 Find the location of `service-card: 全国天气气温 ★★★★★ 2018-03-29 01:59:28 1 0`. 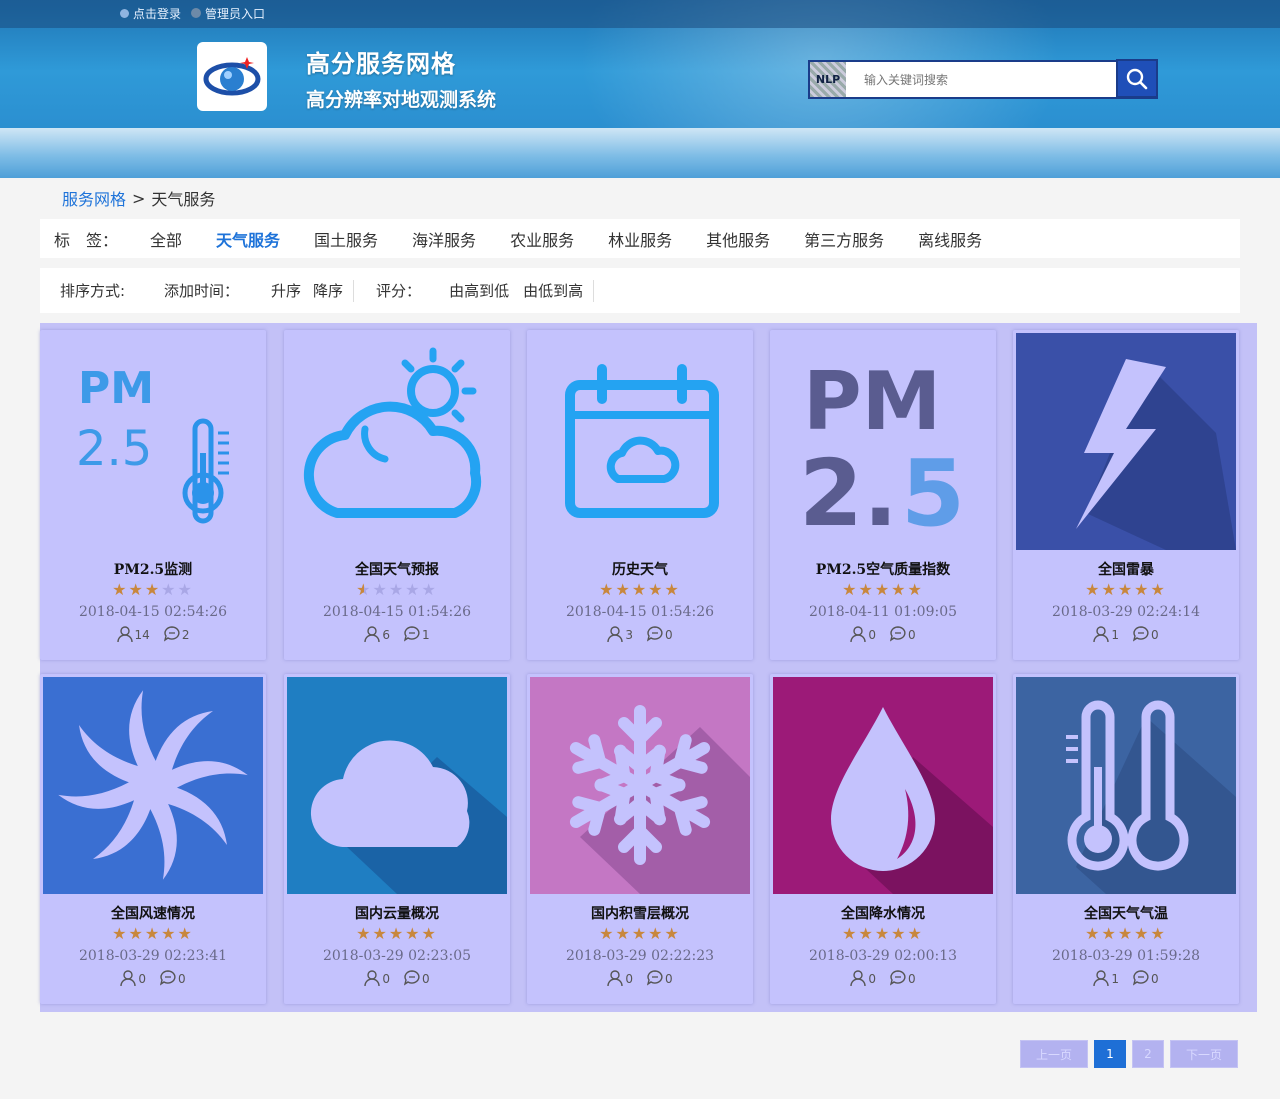

service-card: 全国天气气温 ★★★★★ 2018-03-29 01:59:28 1 0 is located at coordinates (1126, 839).